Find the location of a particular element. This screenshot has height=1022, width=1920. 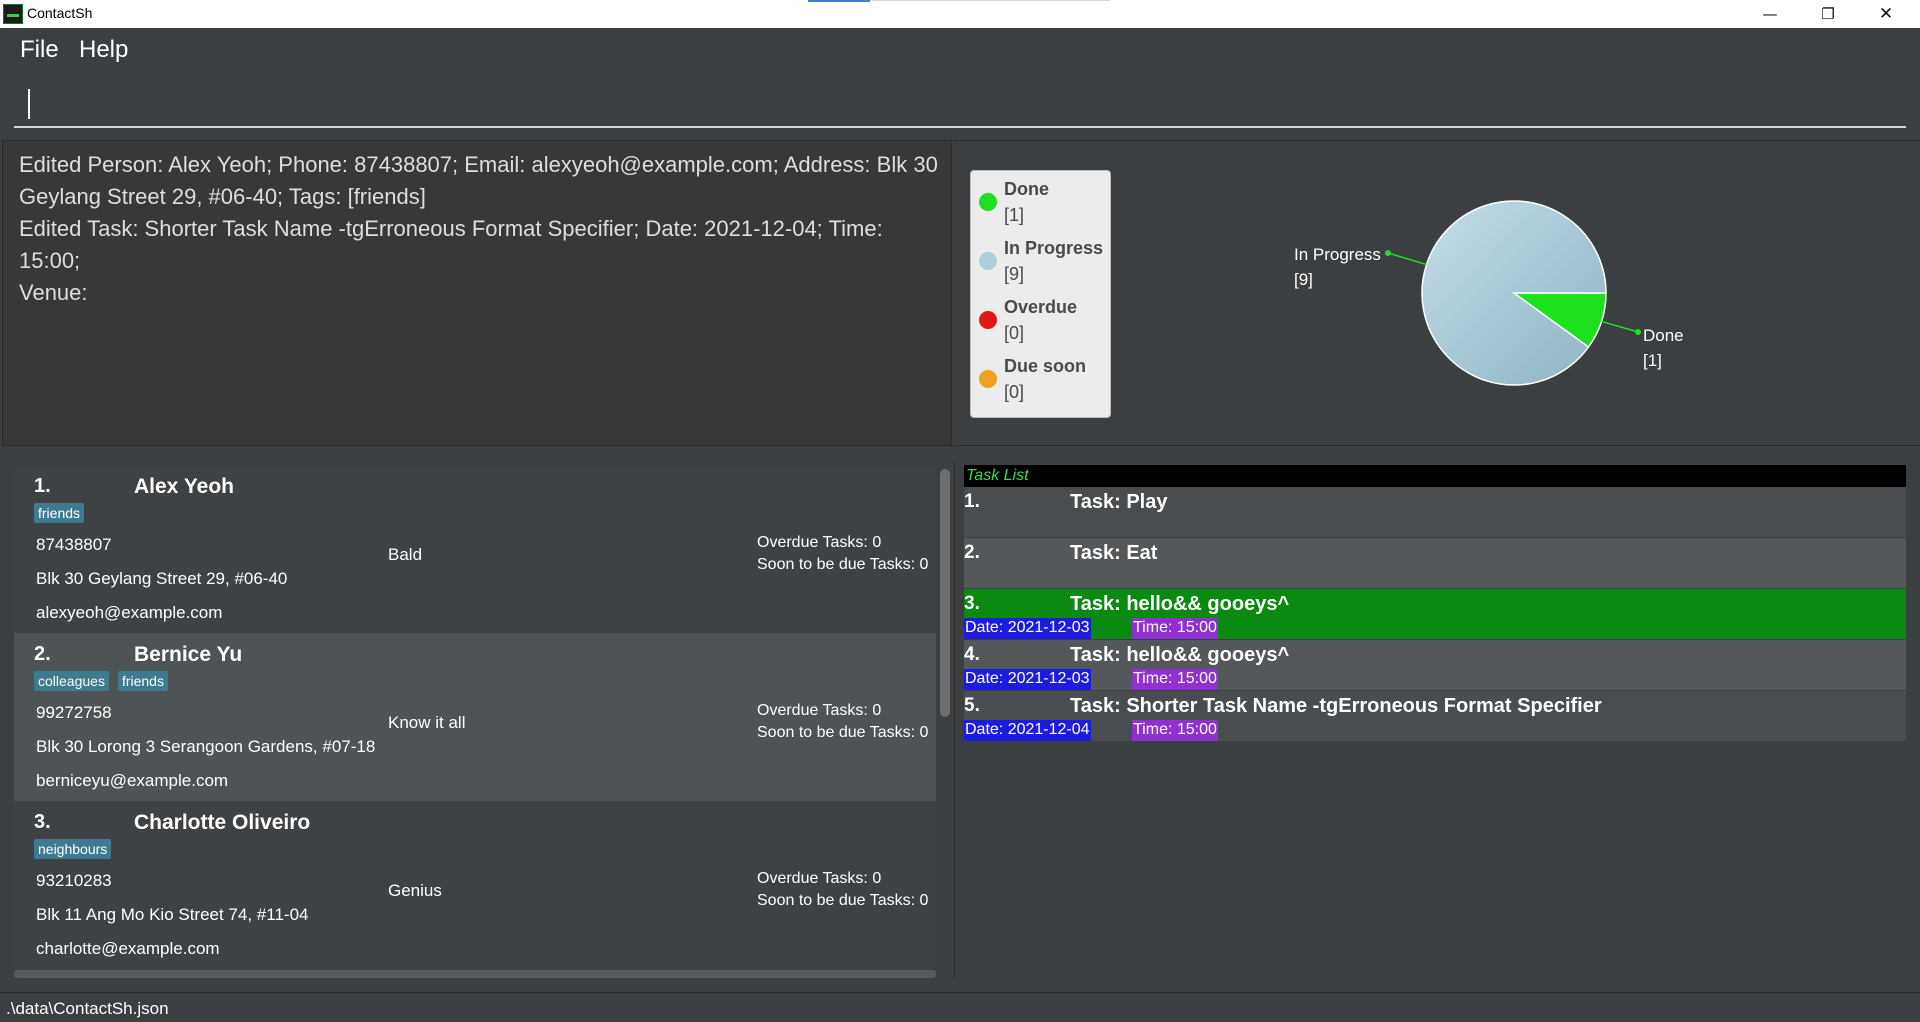

menu-file: File is located at coordinates (39, 50).